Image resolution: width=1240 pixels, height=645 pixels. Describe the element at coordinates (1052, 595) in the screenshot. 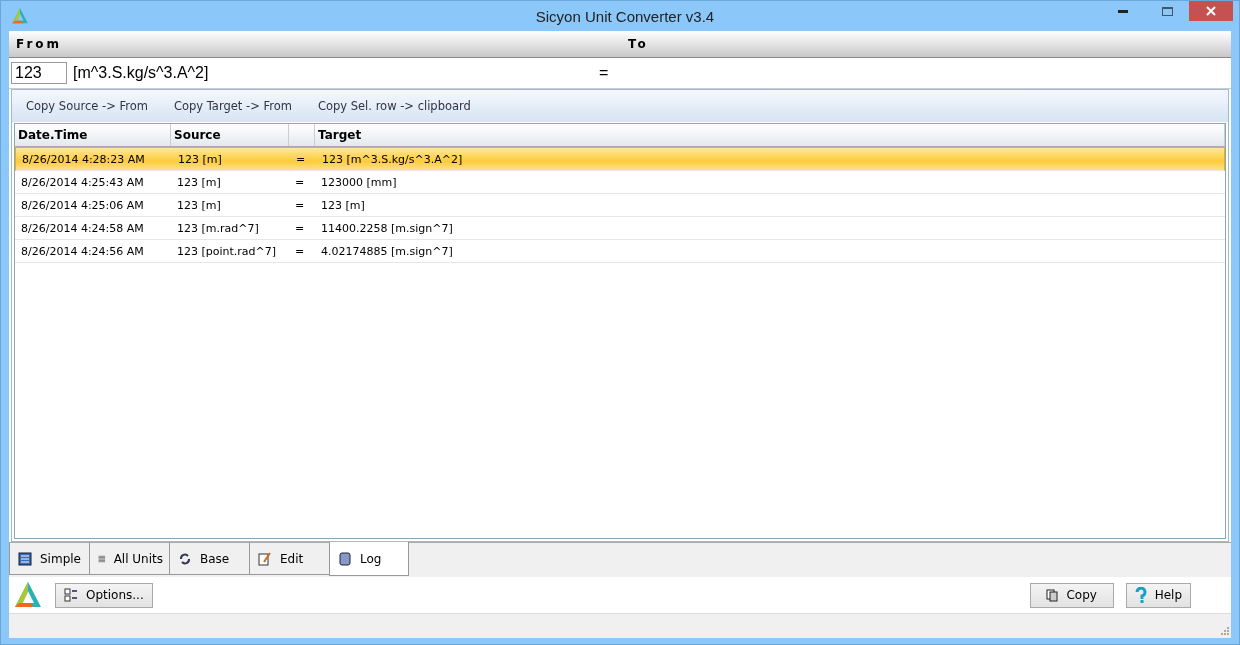

I see `copy-icon` at that location.